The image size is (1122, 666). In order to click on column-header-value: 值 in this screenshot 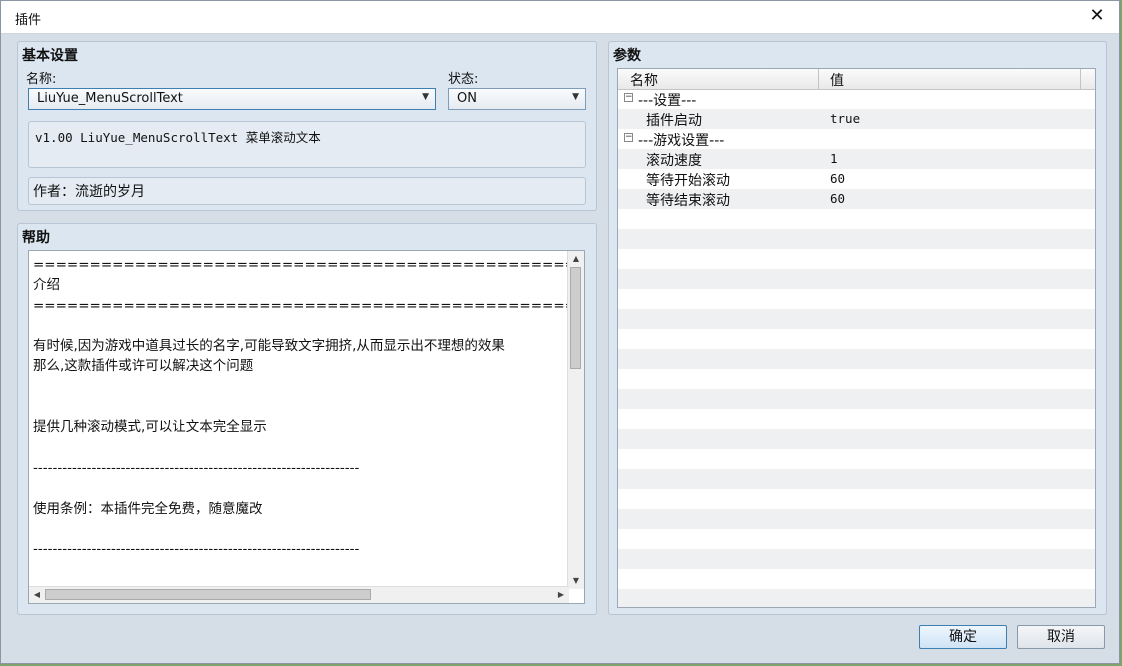, I will do `click(837, 80)`.